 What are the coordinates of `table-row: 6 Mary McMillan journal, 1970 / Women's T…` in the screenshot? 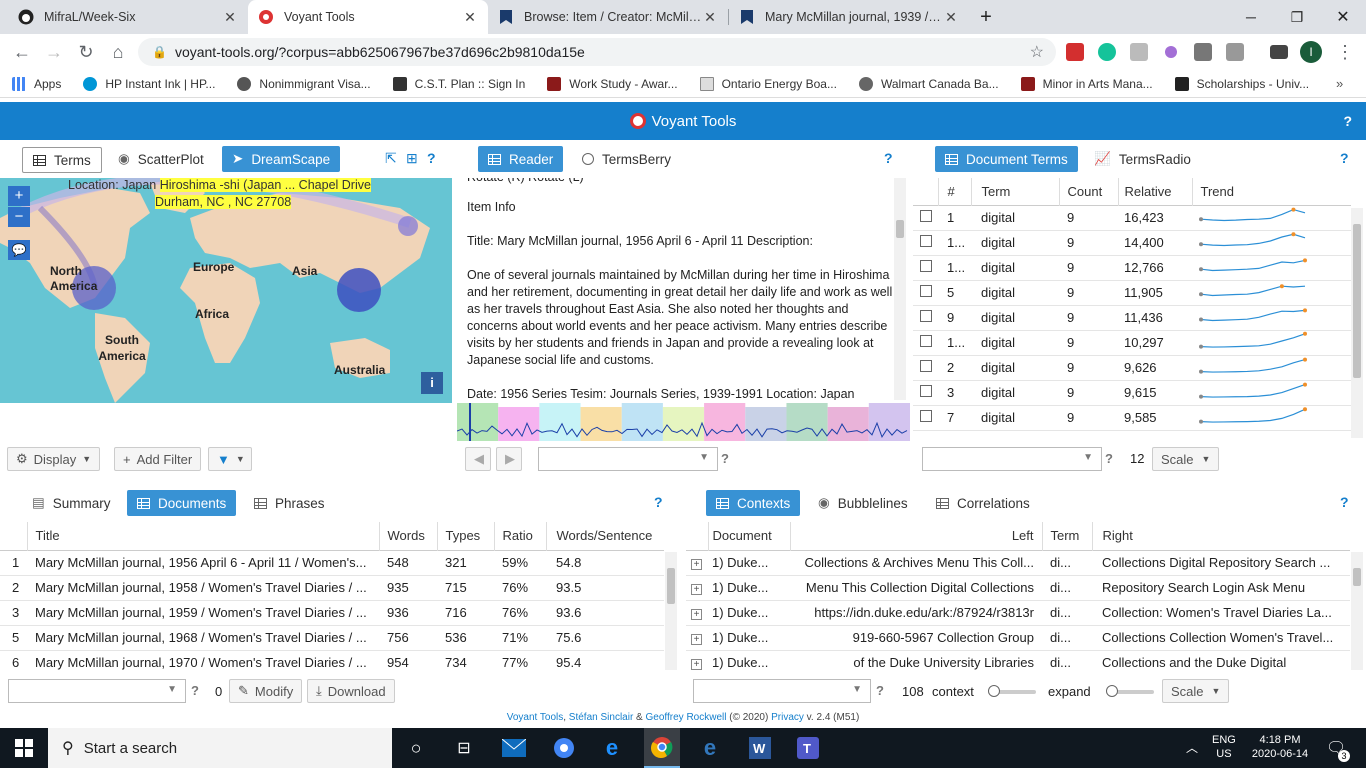 It's located at (332, 661).